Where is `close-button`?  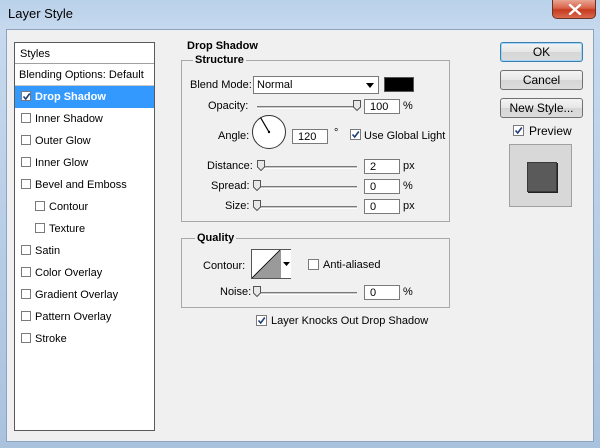 close-button is located at coordinates (574, 9).